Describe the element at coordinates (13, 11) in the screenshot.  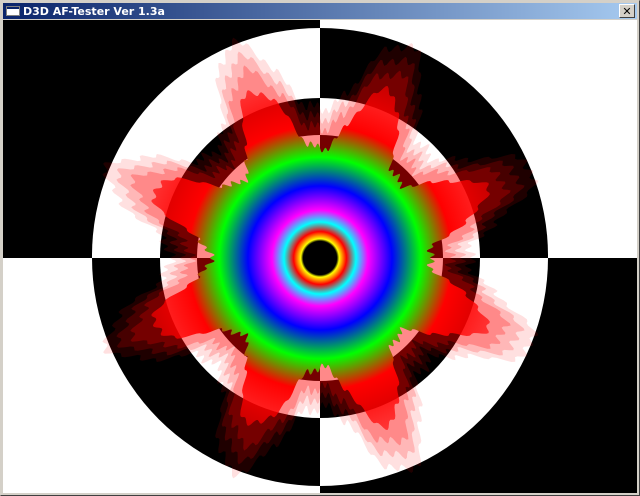
I see `window-icon` at that location.